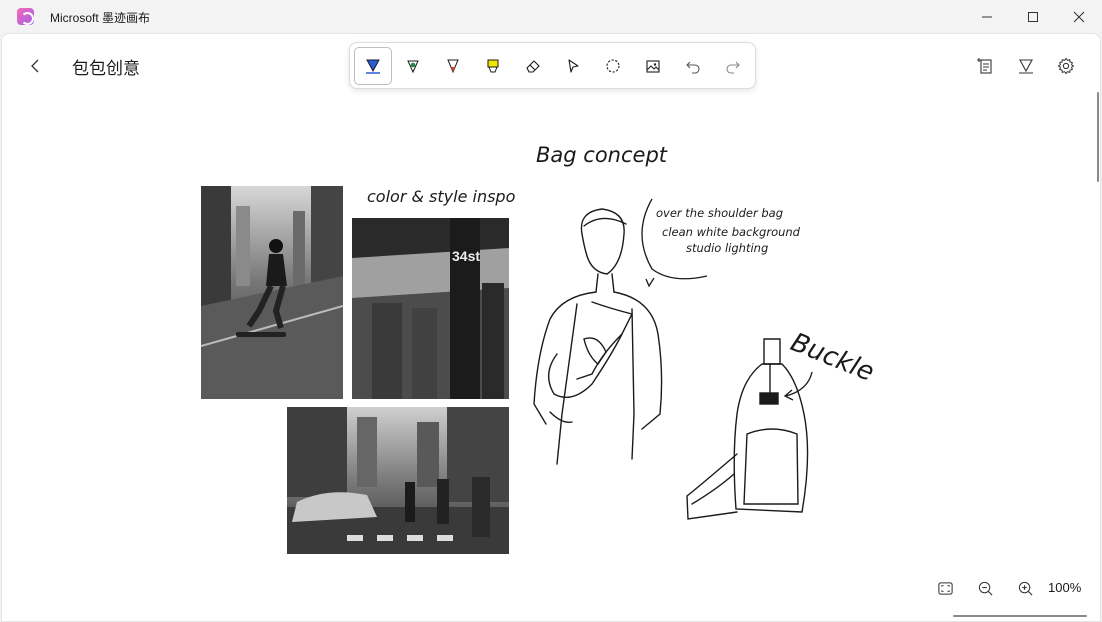 This screenshot has height=622, width=1102. What do you see at coordinates (727, 248) in the screenshot?
I see `ink-note-line3: studio lighting` at bounding box center [727, 248].